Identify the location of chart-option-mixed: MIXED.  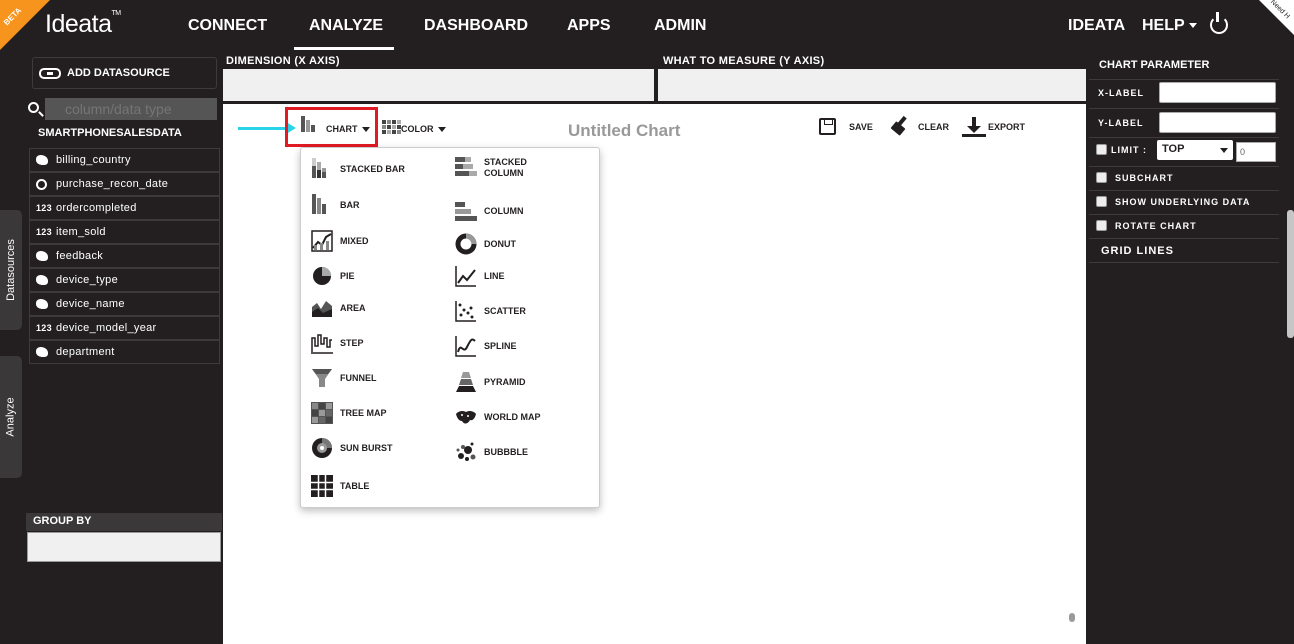
(340, 241).